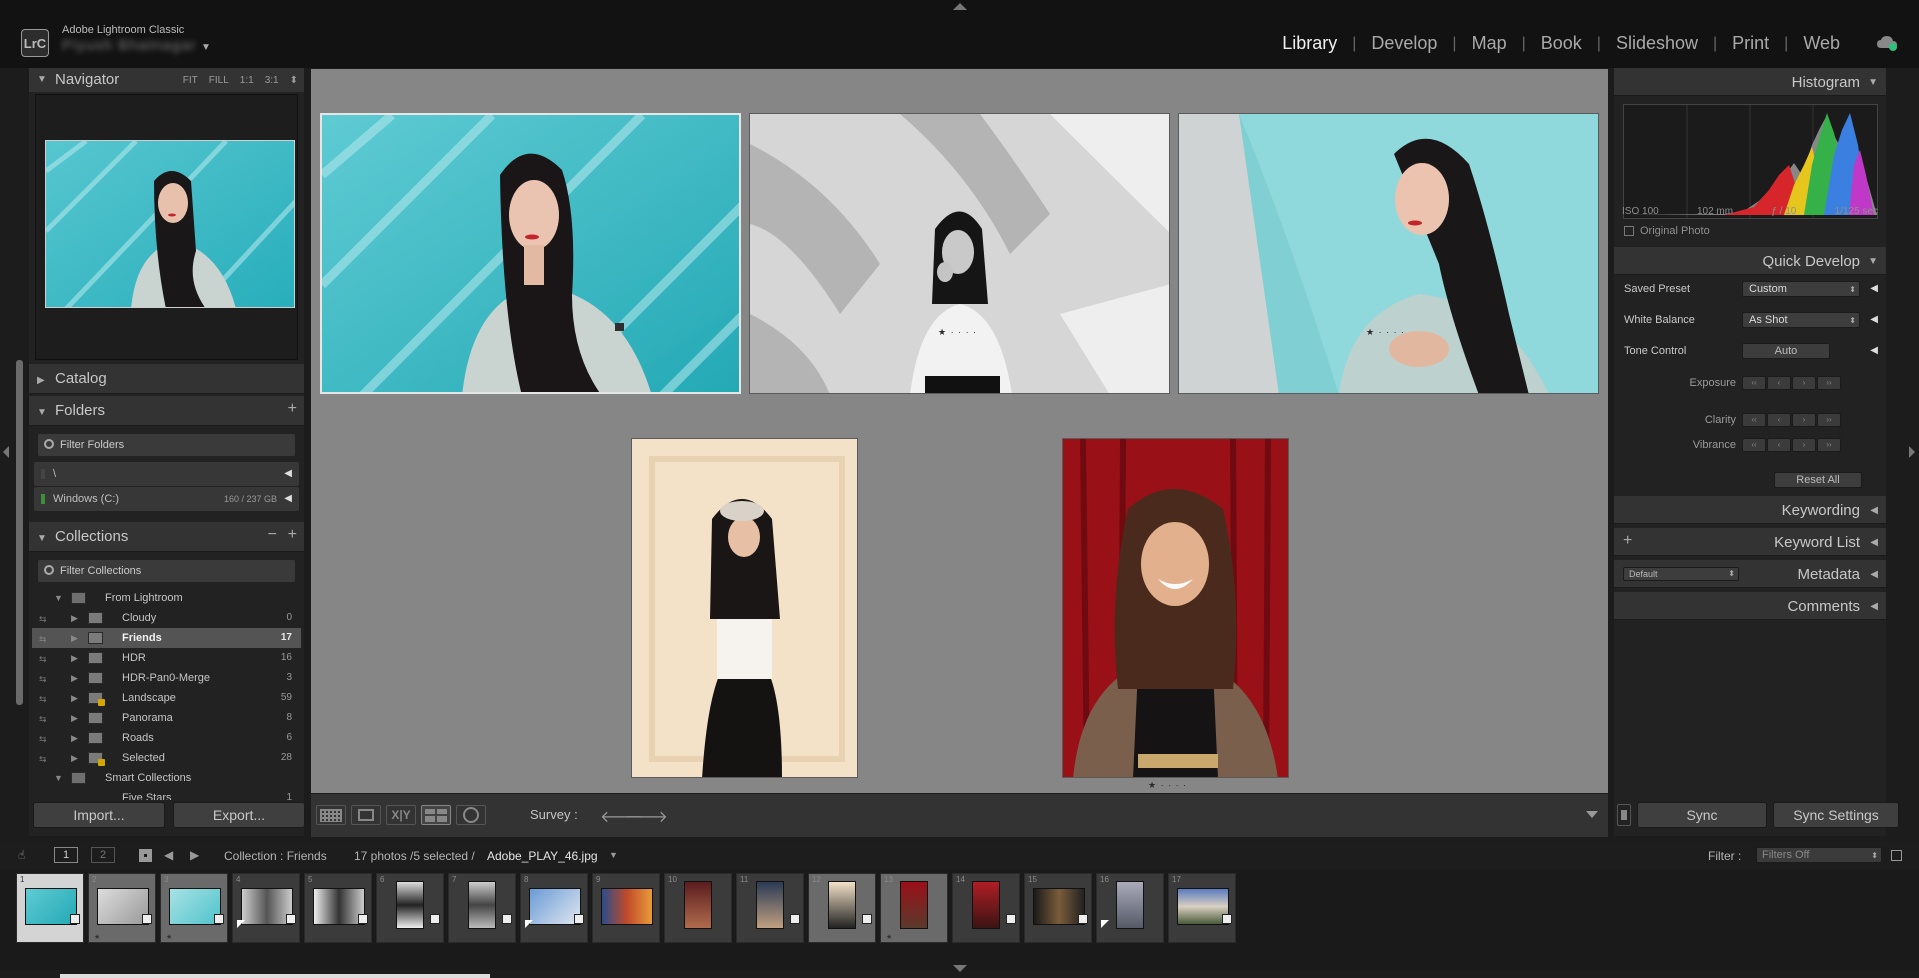 Image resolution: width=1919 pixels, height=978 pixels. Describe the element at coordinates (1702, 815) in the screenshot. I see `sync-button: Sync` at that location.